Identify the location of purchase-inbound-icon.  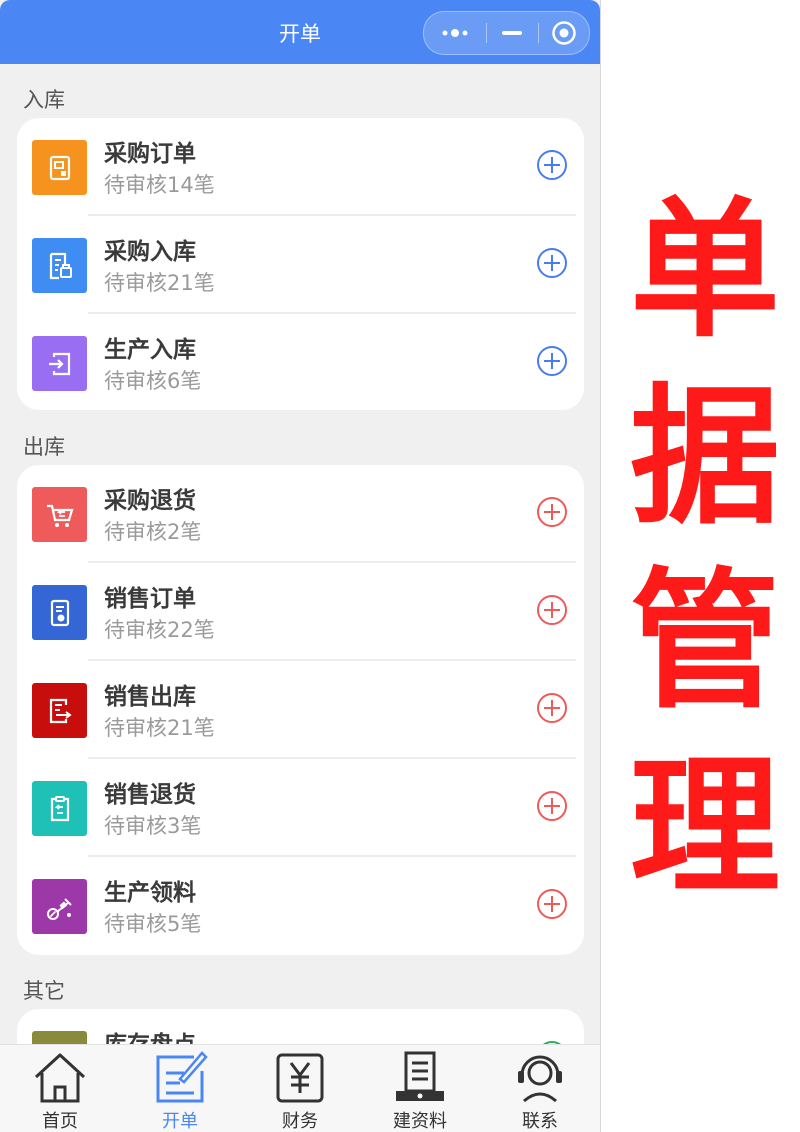
(59, 265).